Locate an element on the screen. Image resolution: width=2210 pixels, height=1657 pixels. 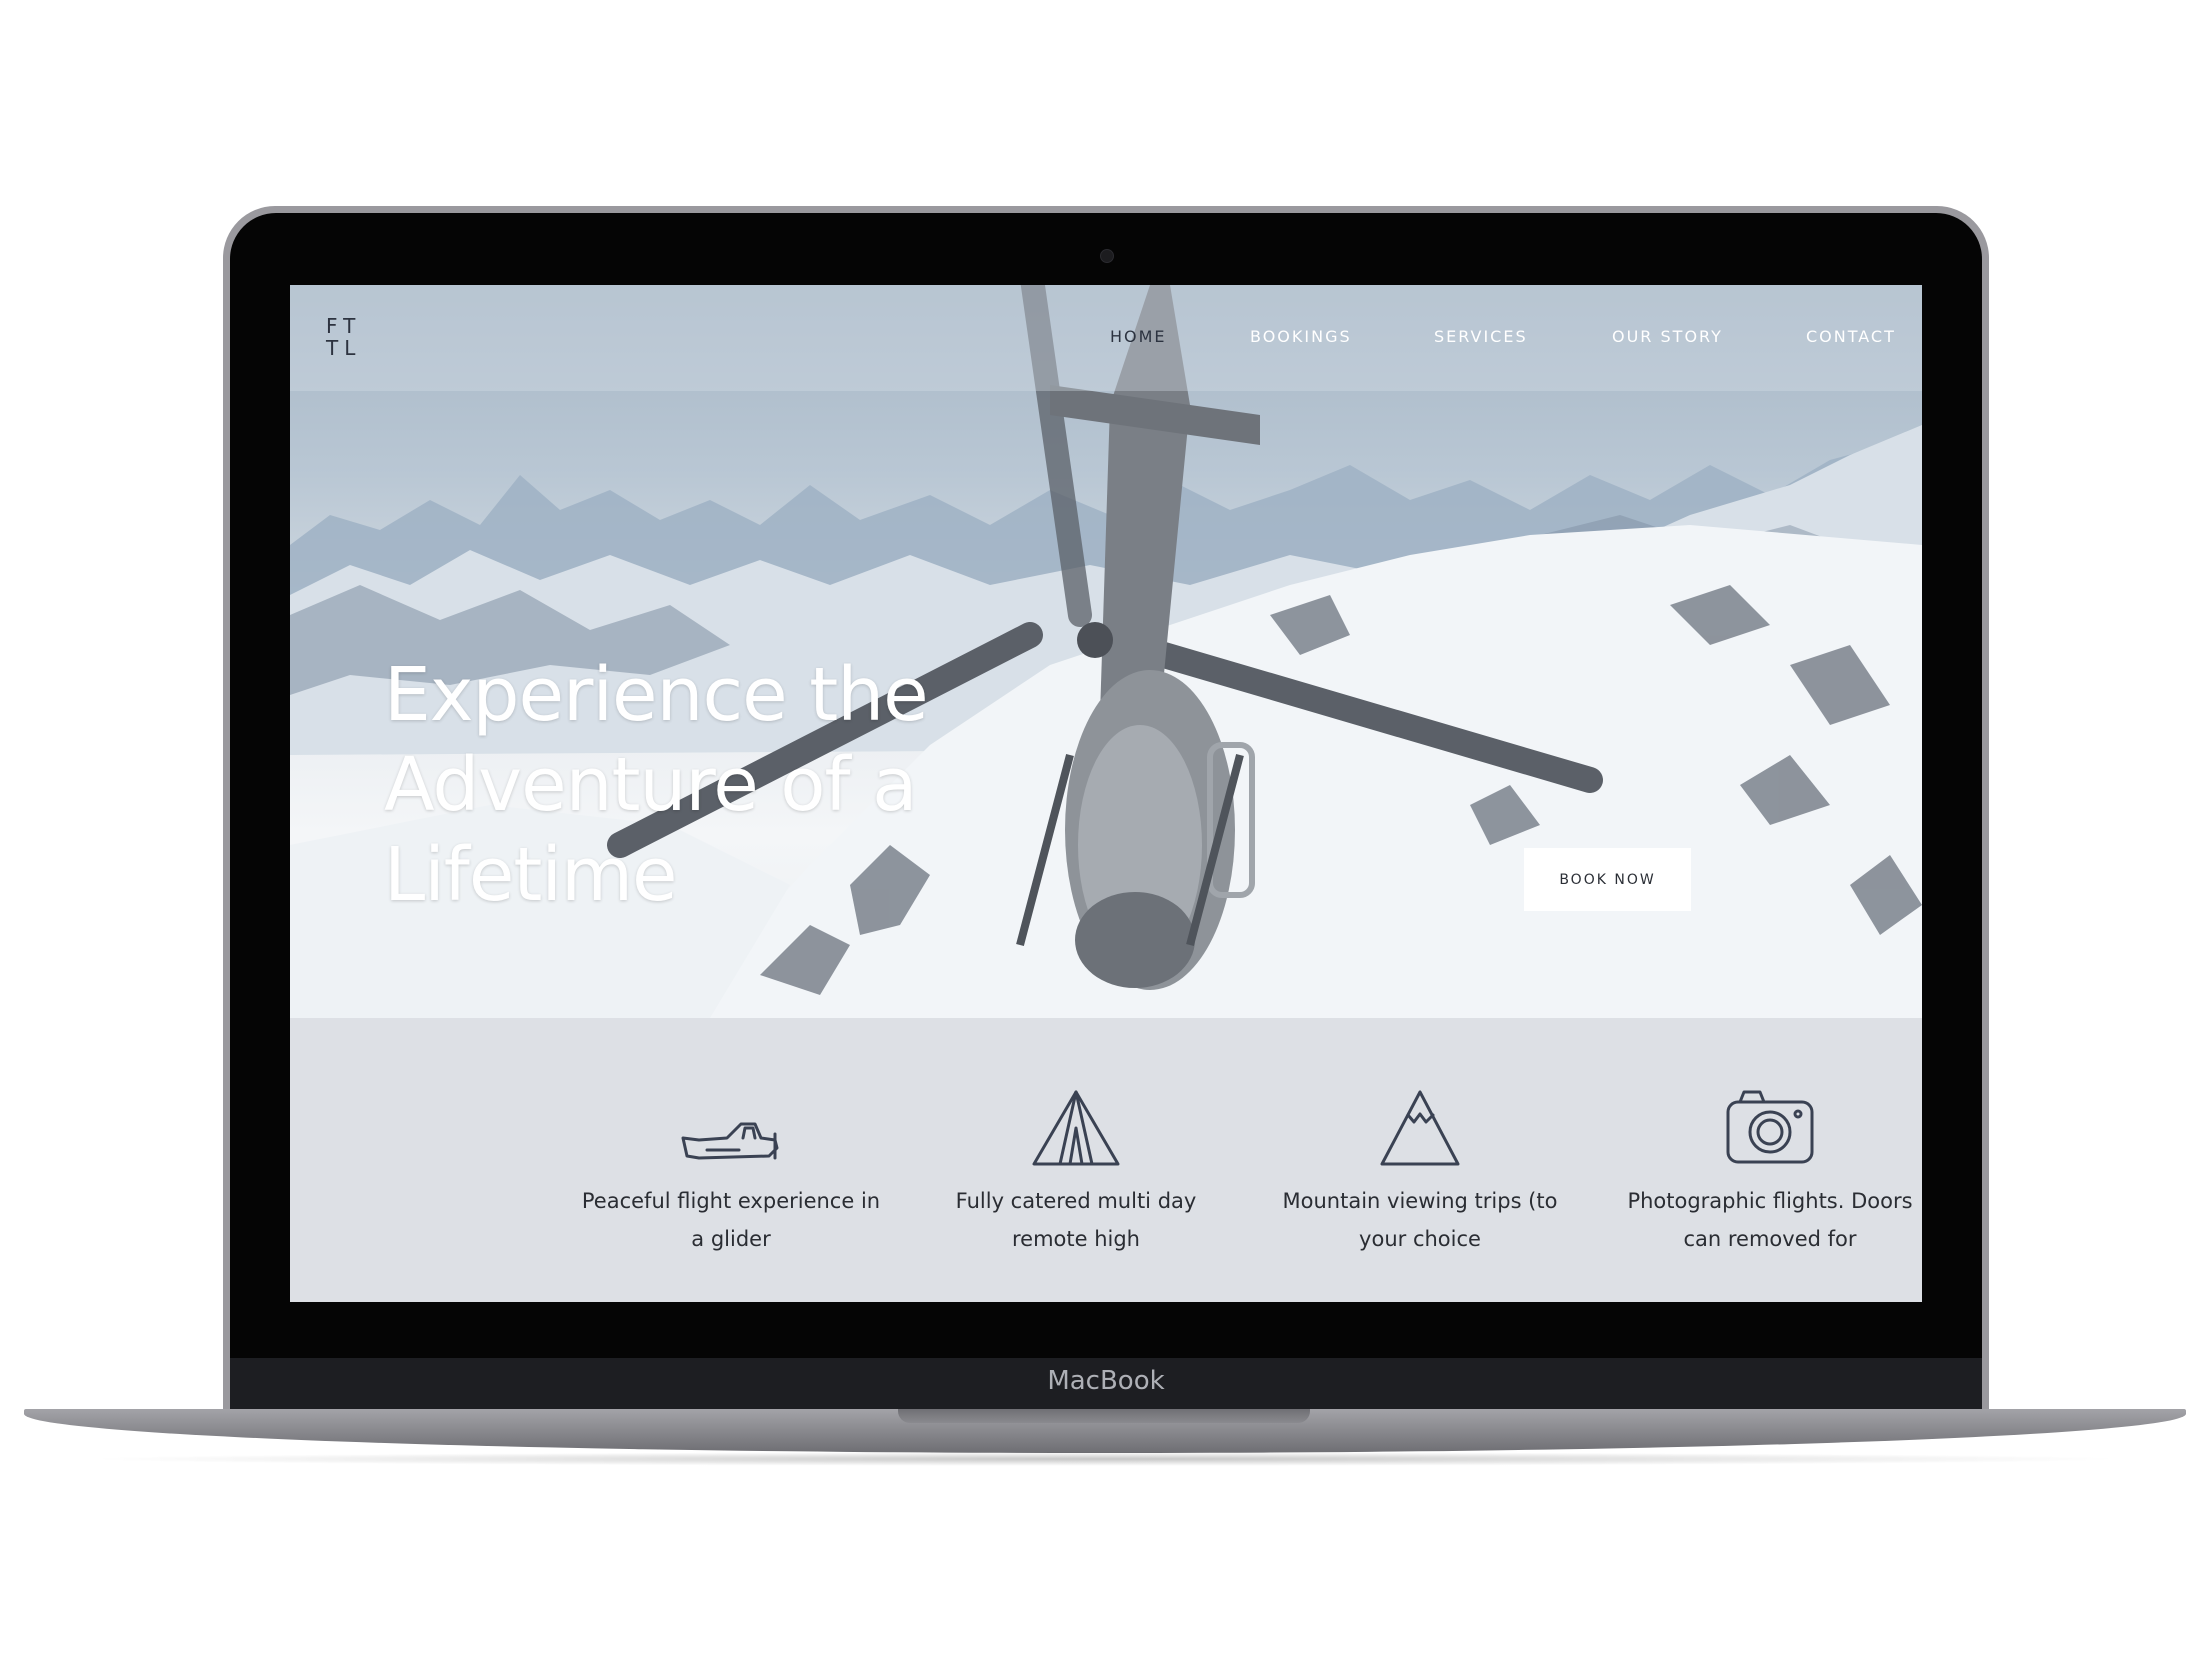
tent-icon is located at coordinates (1076, 1128).